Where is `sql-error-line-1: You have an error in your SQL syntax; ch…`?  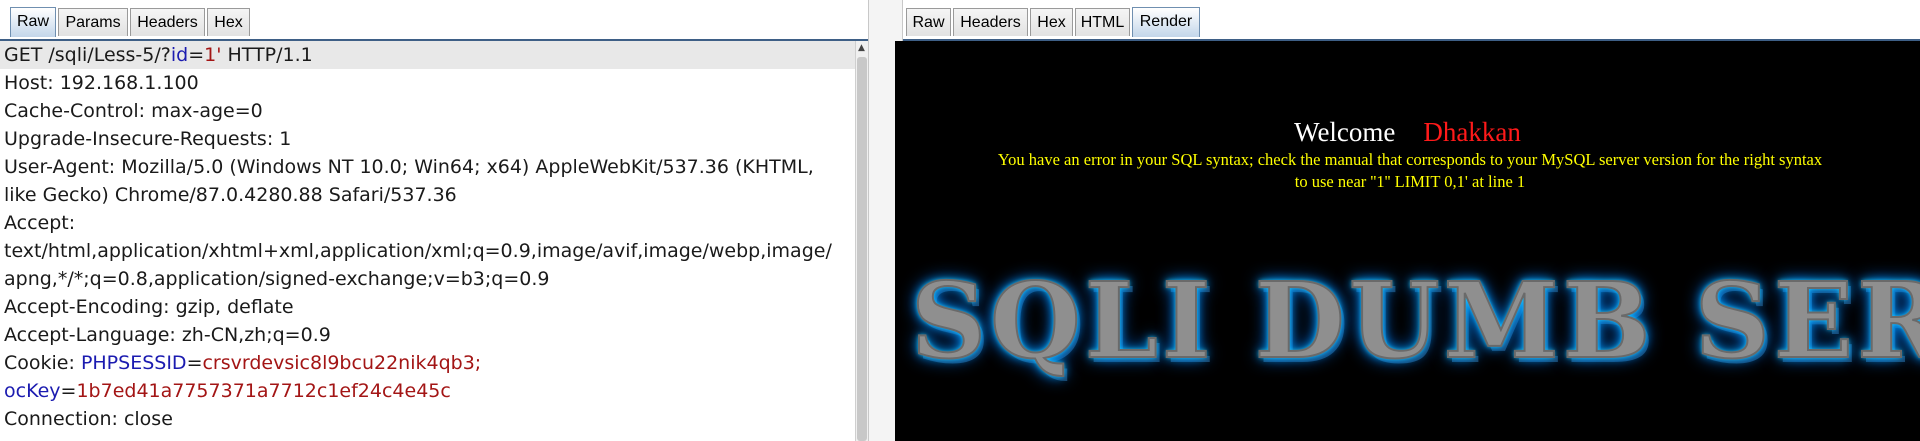
sql-error-line-1: You have an error in your SQL syntax; ch… is located at coordinates (1410, 159).